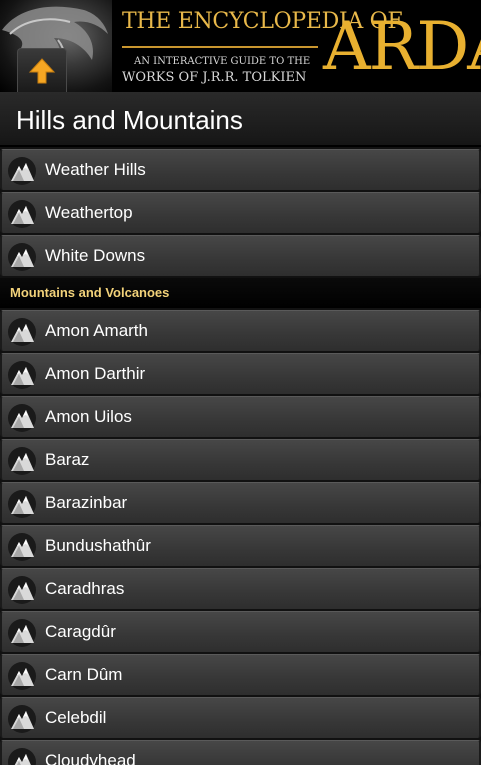 This screenshot has width=481, height=765. What do you see at coordinates (90, 758) in the screenshot?
I see `list-item-label: Cloudyhead` at bounding box center [90, 758].